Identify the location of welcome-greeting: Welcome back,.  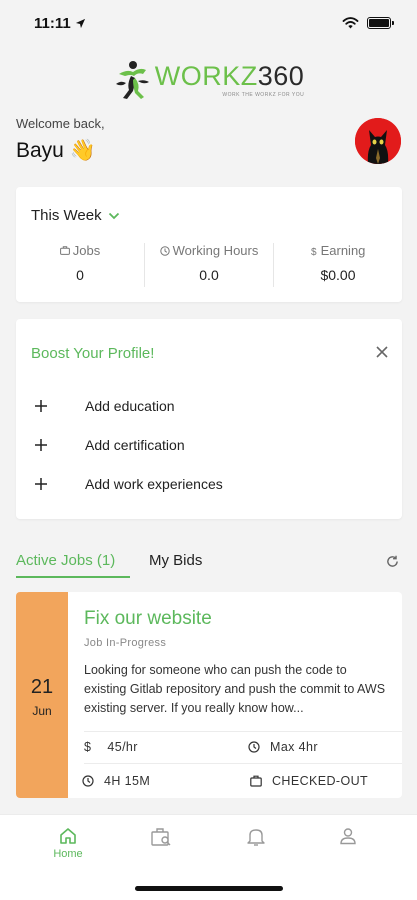
(60, 123).